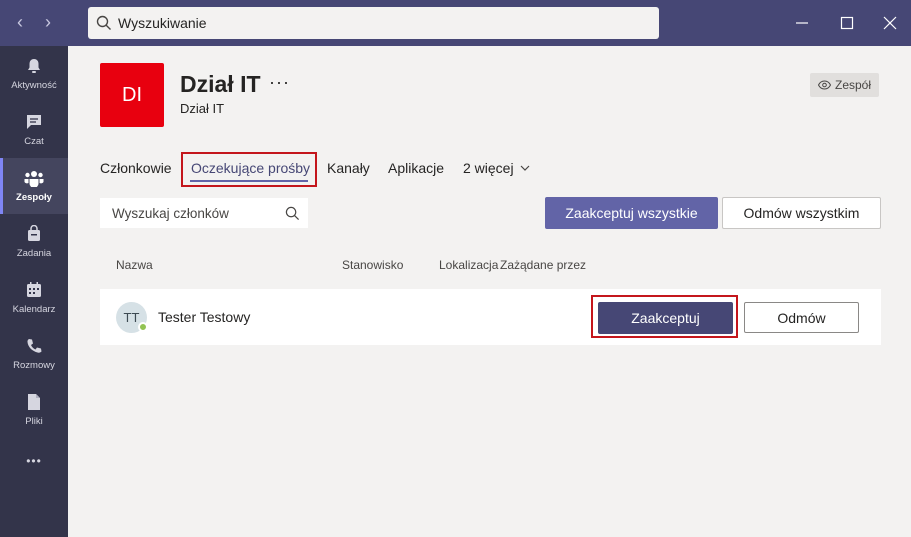  Describe the element at coordinates (416, 168) in the screenshot. I see `tab-apps: Aplikacje` at that location.